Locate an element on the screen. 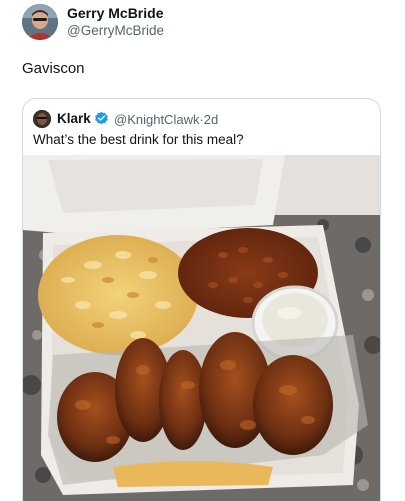  author-avatar is located at coordinates (40, 22).